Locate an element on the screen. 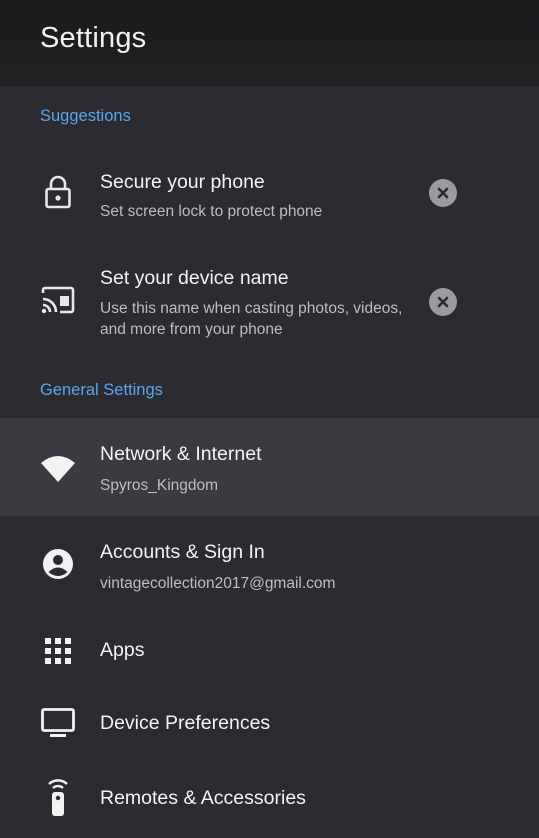 Image resolution: width=539 pixels, height=838 pixels. settings-item-title: Network & Internet is located at coordinates (181, 454).